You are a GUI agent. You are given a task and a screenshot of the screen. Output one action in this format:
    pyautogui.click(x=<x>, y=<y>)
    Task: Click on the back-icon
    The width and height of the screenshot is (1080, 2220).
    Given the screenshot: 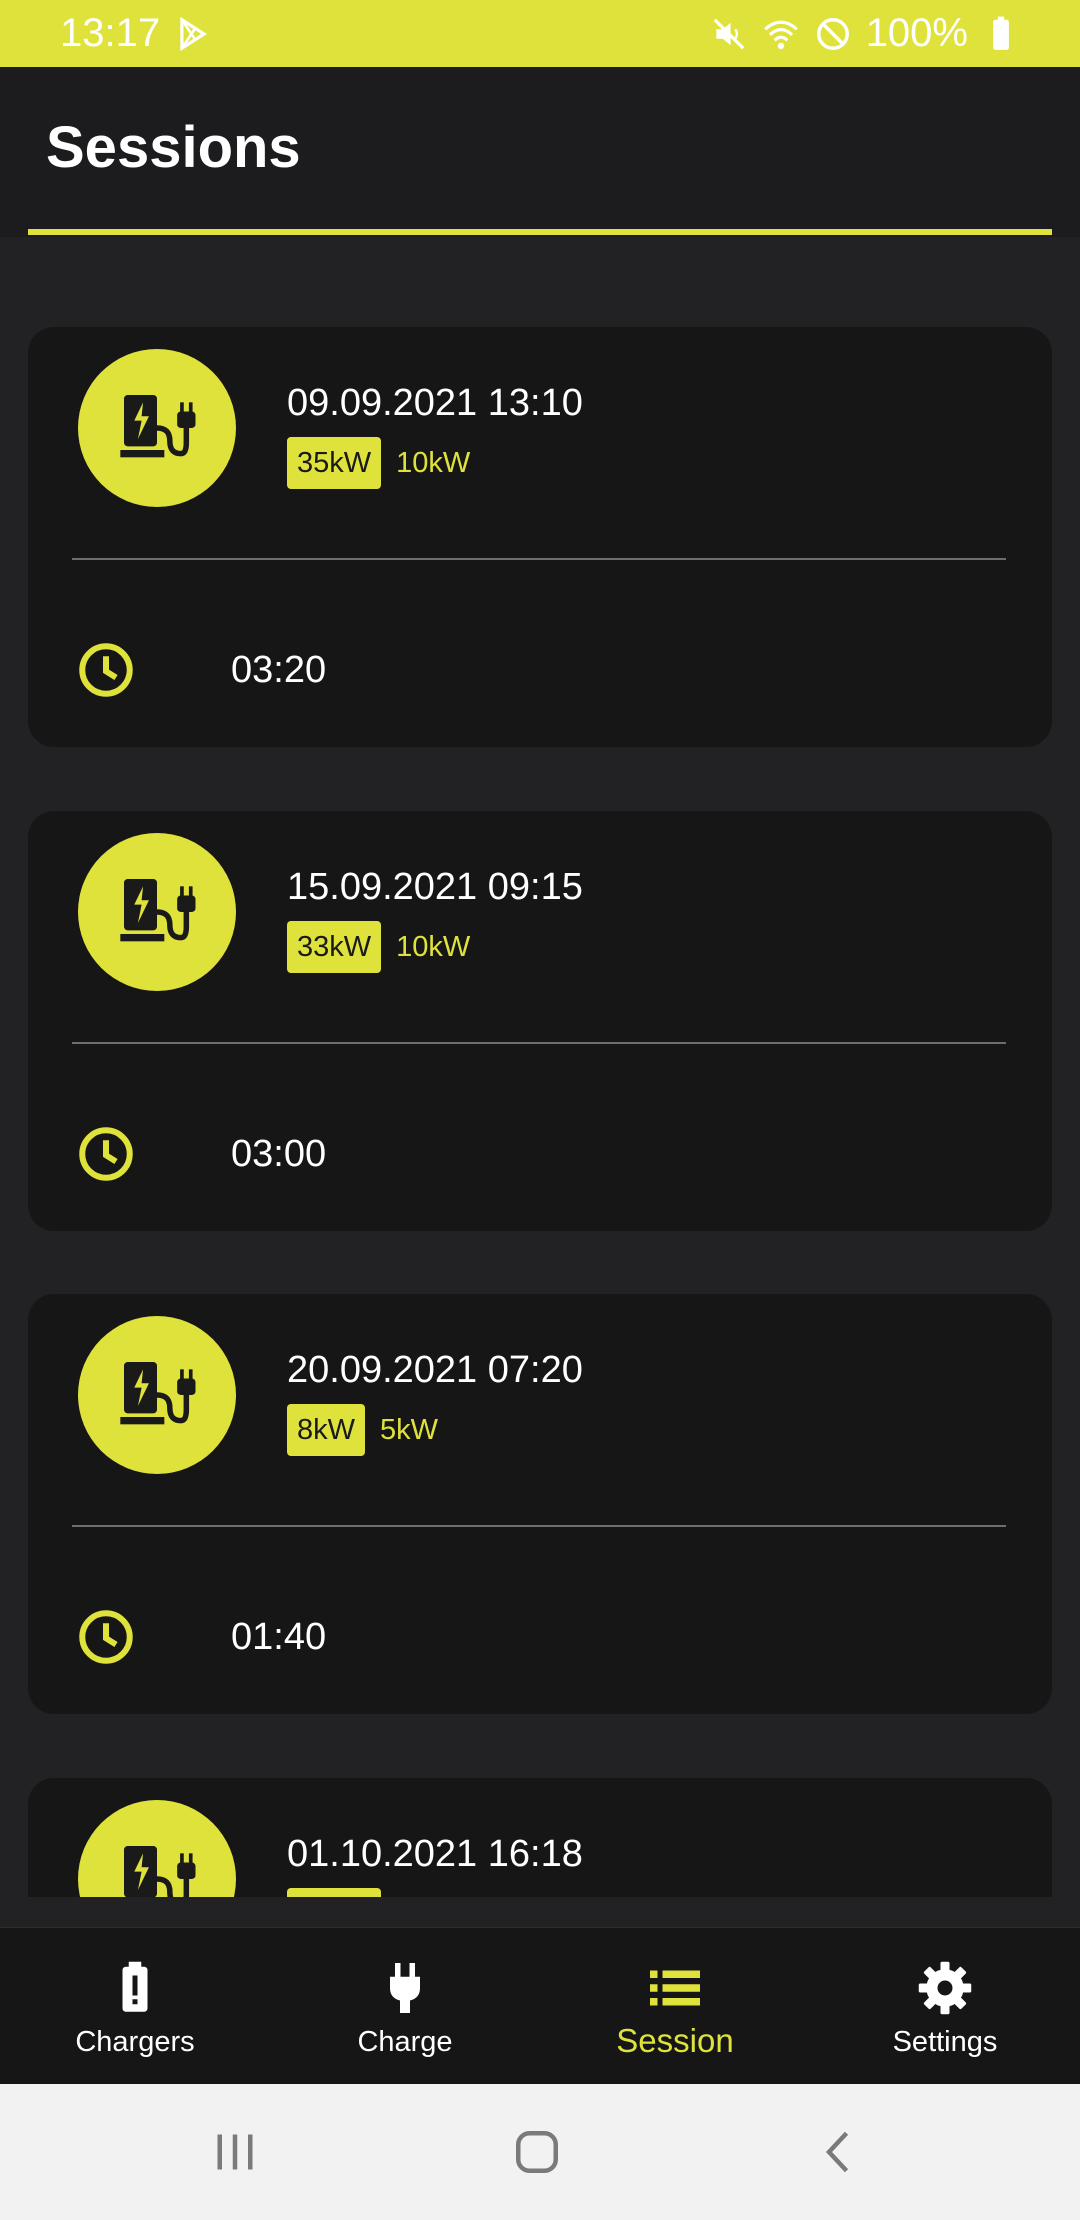 What is the action you would take?
    pyautogui.click(x=839, y=2152)
    